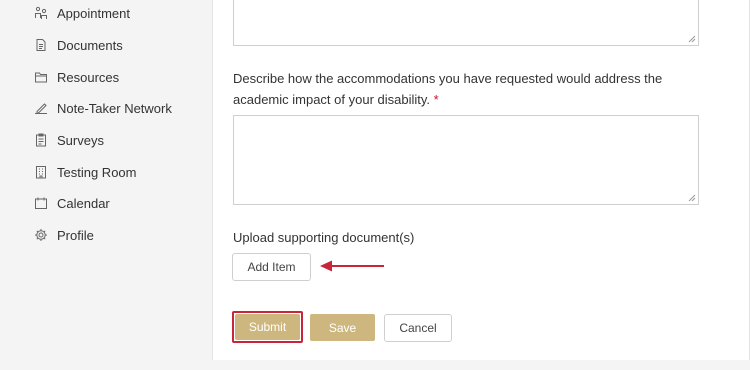 This screenshot has height=370, width=750. I want to click on sidebar-item-profile: Profile, so click(64, 235).